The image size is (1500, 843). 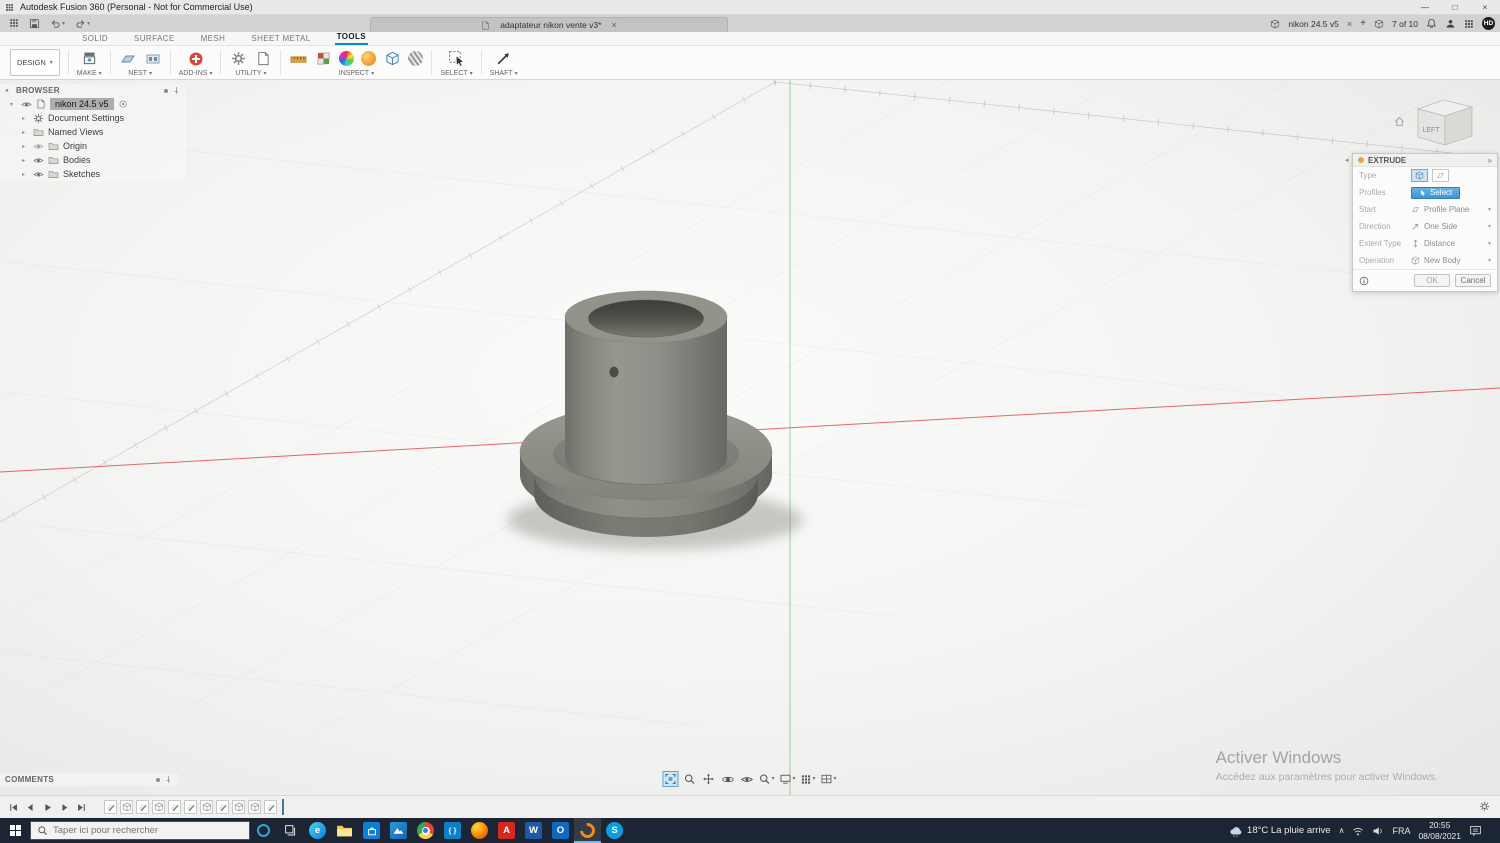 I want to click on close-tab-icon: ×, so click(x=613, y=25).